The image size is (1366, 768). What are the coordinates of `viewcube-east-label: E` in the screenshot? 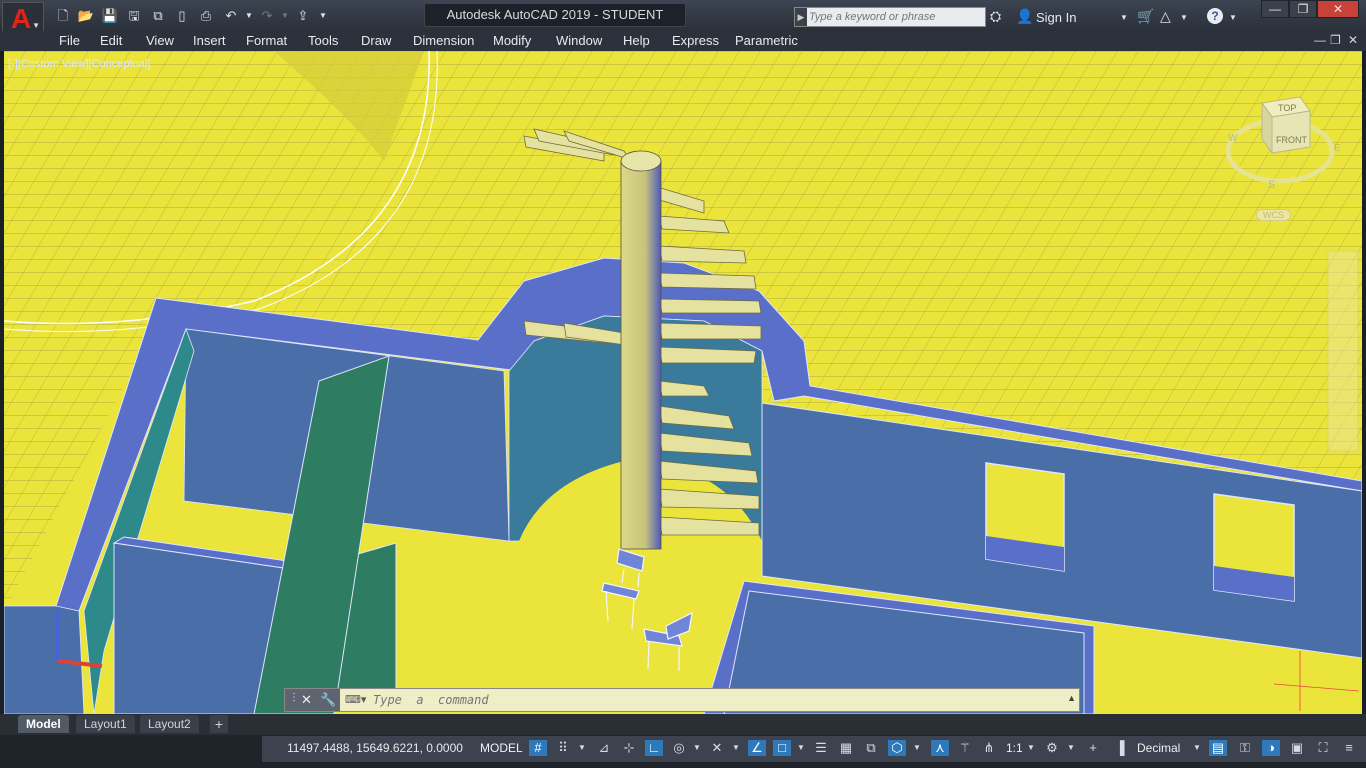 It's located at (1337, 148).